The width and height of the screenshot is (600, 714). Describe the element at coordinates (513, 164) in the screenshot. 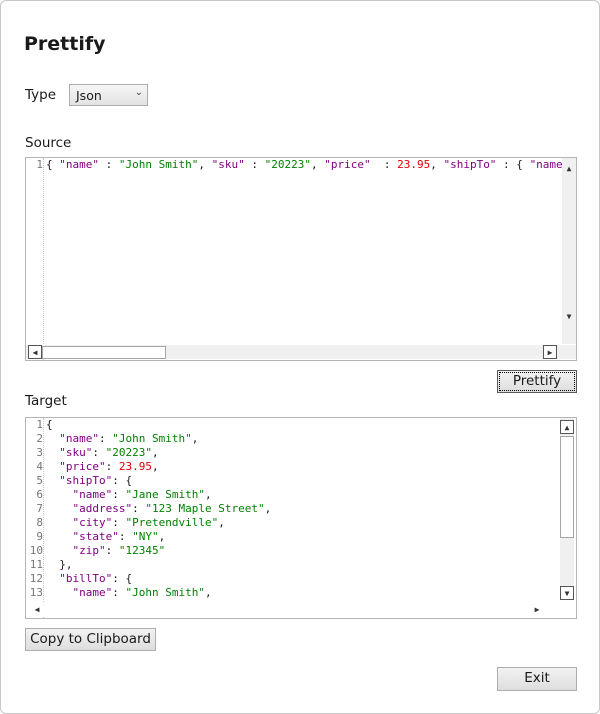

I see `code-token: : {` at that location.